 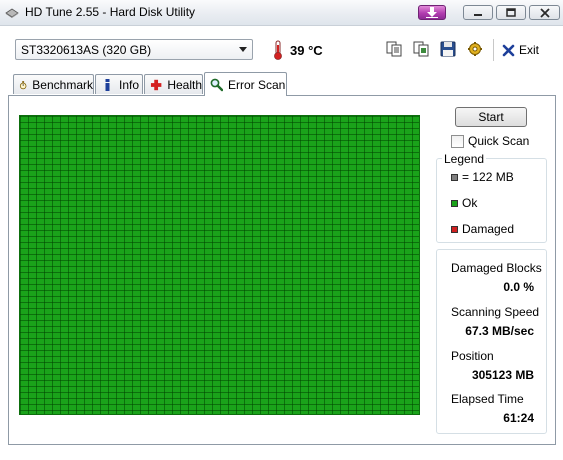 I want to click on maximize-icon, so click(x=511, y=12).